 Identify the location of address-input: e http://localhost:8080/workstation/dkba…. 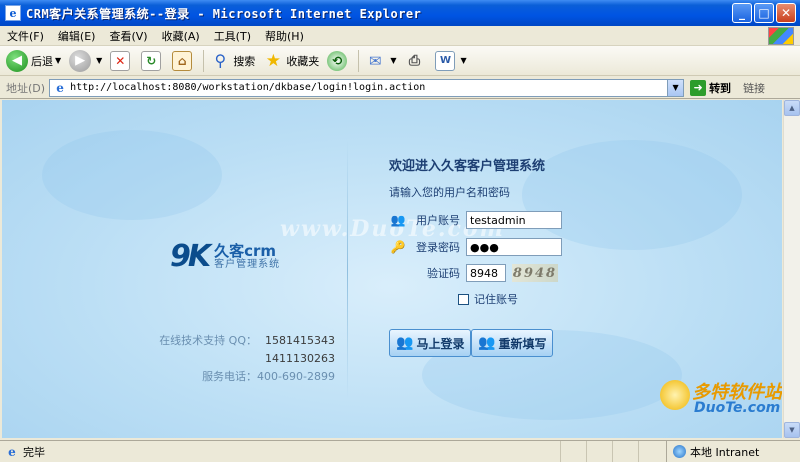
(367, 87).